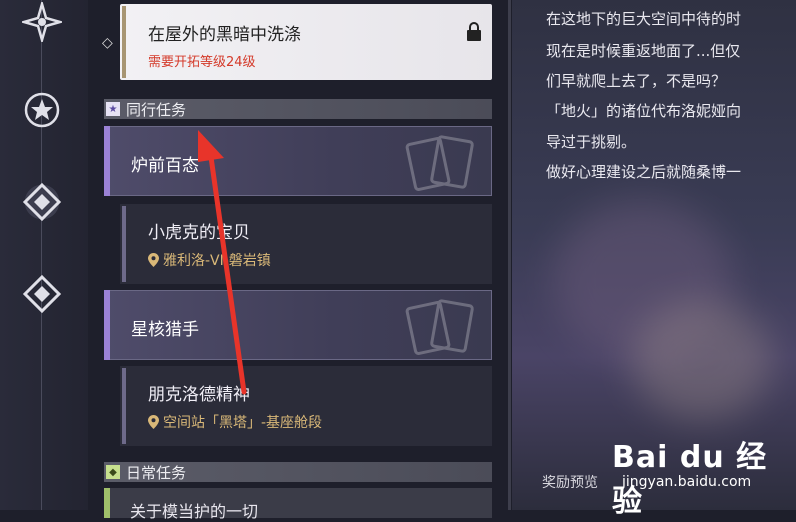 The width and height of the screenshot is (796, 522). What do you see at coordinates (156, 109) in the screenshot?
I see `section-label: 同行任务` at bounding box center [156, 109].